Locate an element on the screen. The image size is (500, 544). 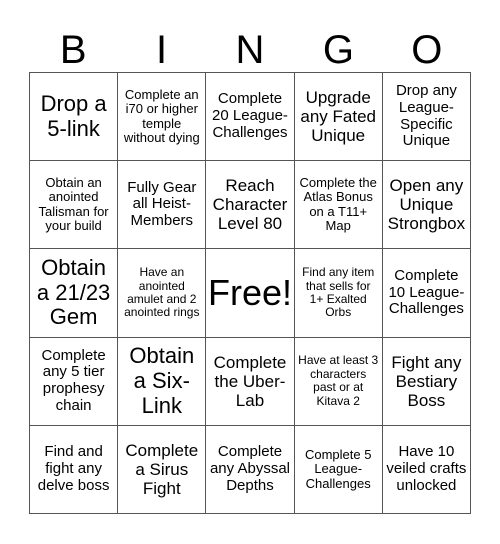
bingo-cell-r5-c4: Complete 5 League-Challenges is located at coordinates (338, 469).